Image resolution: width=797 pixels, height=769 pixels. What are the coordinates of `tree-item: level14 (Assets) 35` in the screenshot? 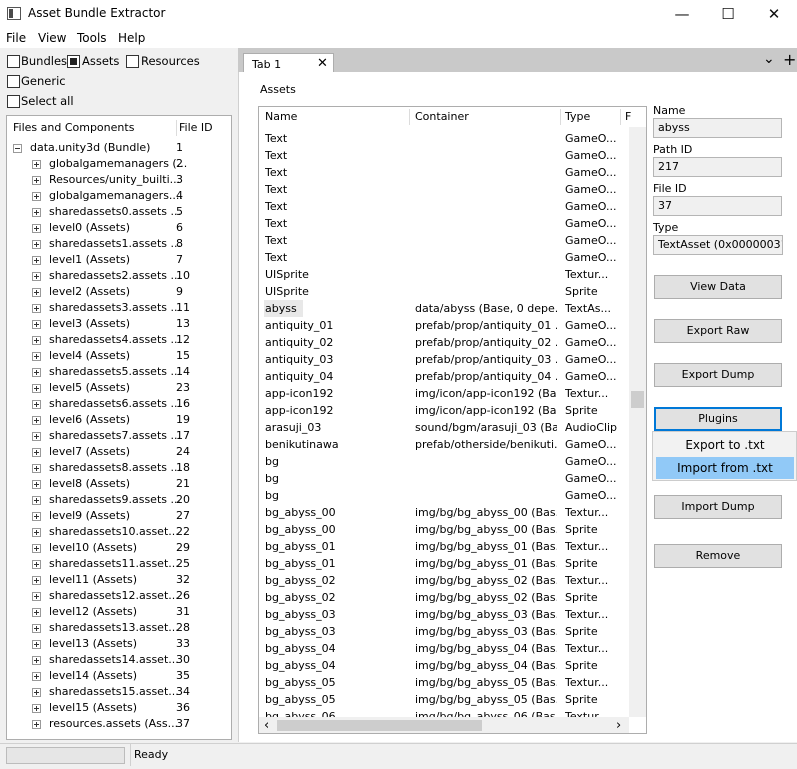 It's located at (119, 676).